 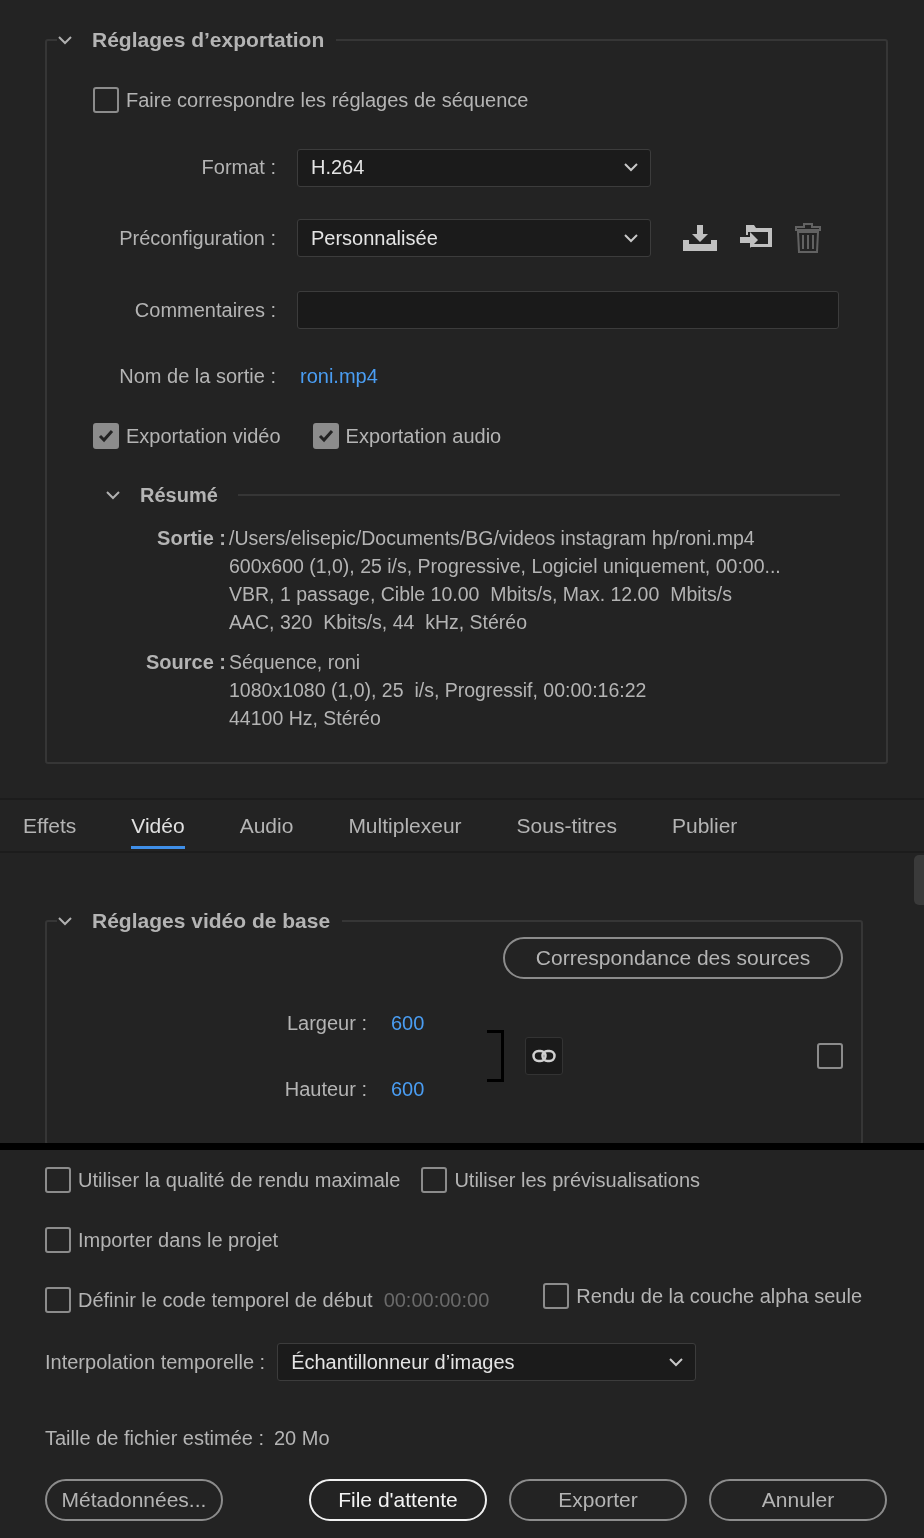 What do you see at coordinates (191, 538) in the screenshot?
I see `summary-label: Sortie :` at bounding box center [191, 538].